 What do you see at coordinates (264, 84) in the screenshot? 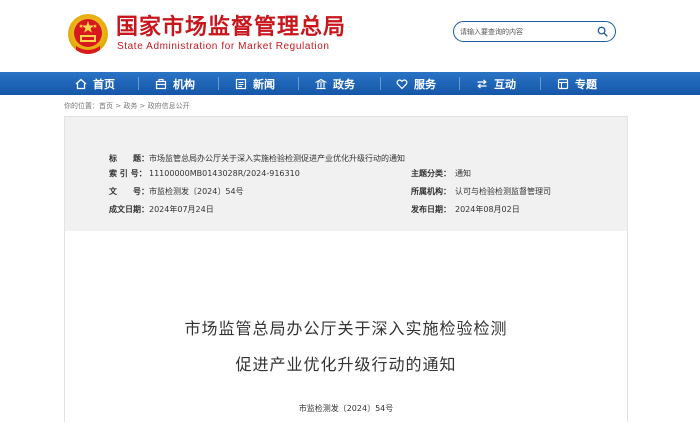
I see `nav-label: 新闻` at bounding box center [264, 84].